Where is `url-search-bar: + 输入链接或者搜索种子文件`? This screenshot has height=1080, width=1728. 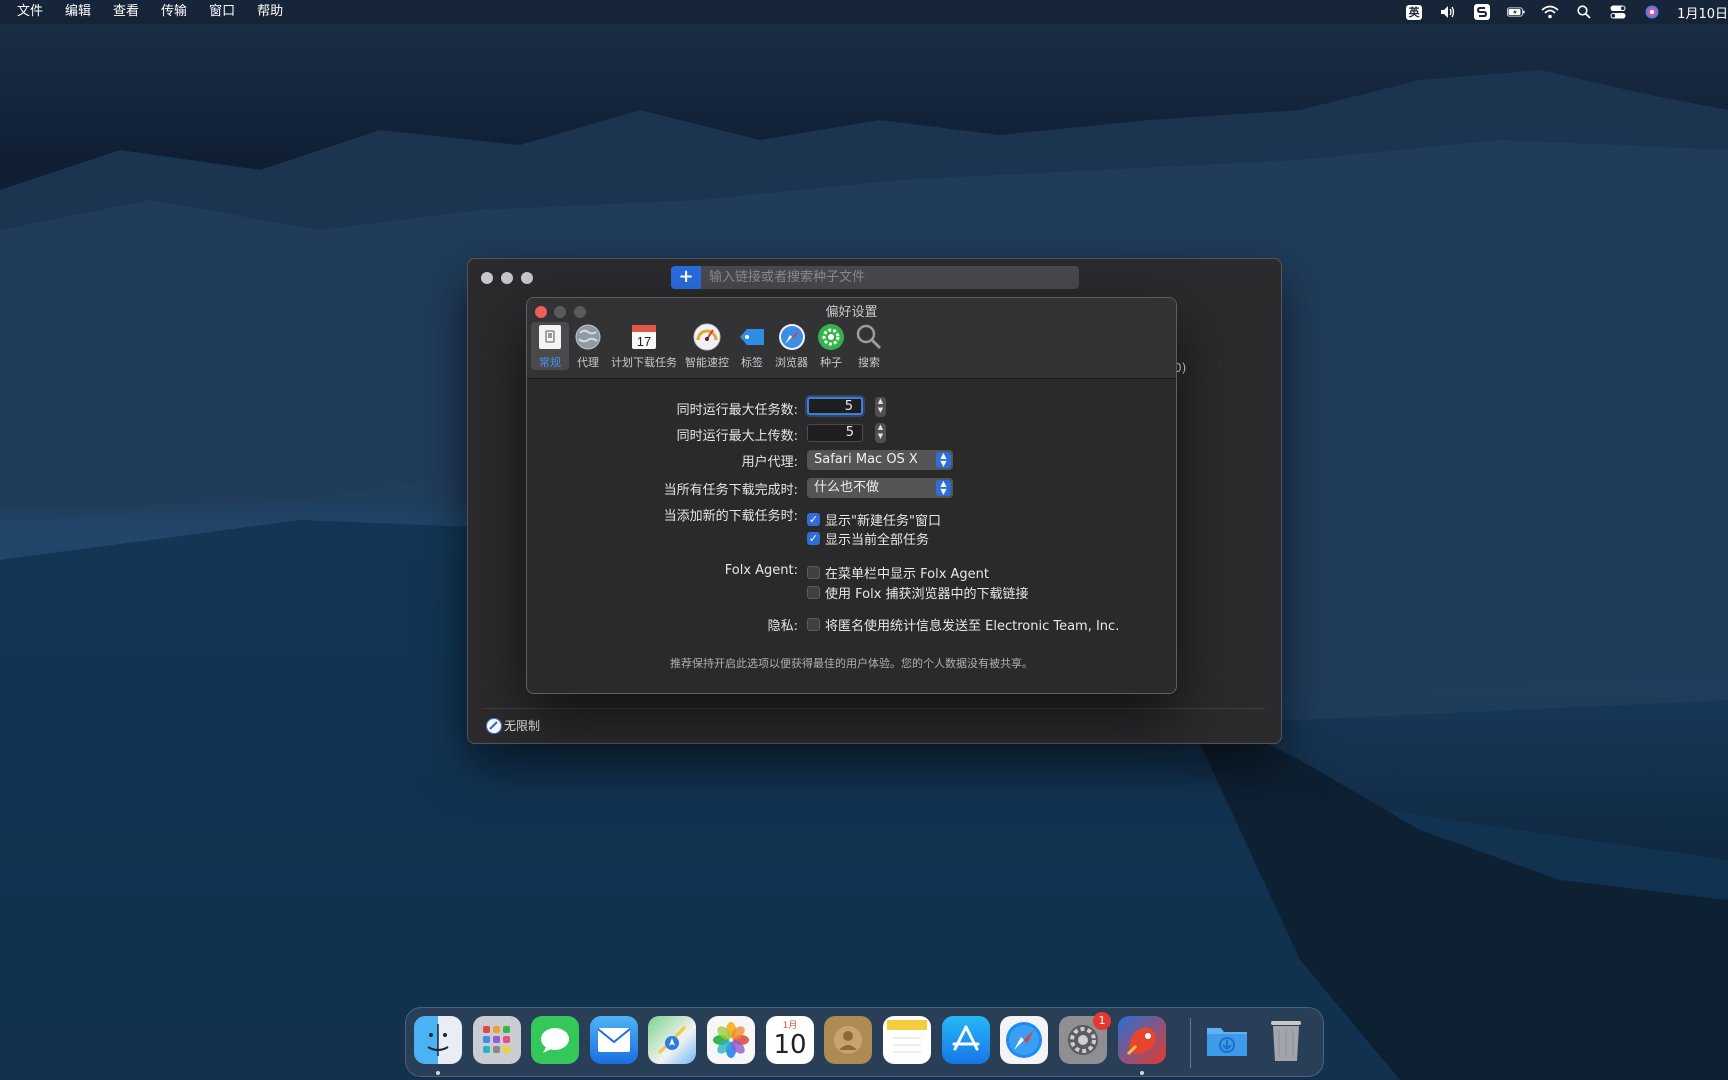 url-search-bar: + 输入链接或者搜索种子文件 is located at coordinates (875, 277).